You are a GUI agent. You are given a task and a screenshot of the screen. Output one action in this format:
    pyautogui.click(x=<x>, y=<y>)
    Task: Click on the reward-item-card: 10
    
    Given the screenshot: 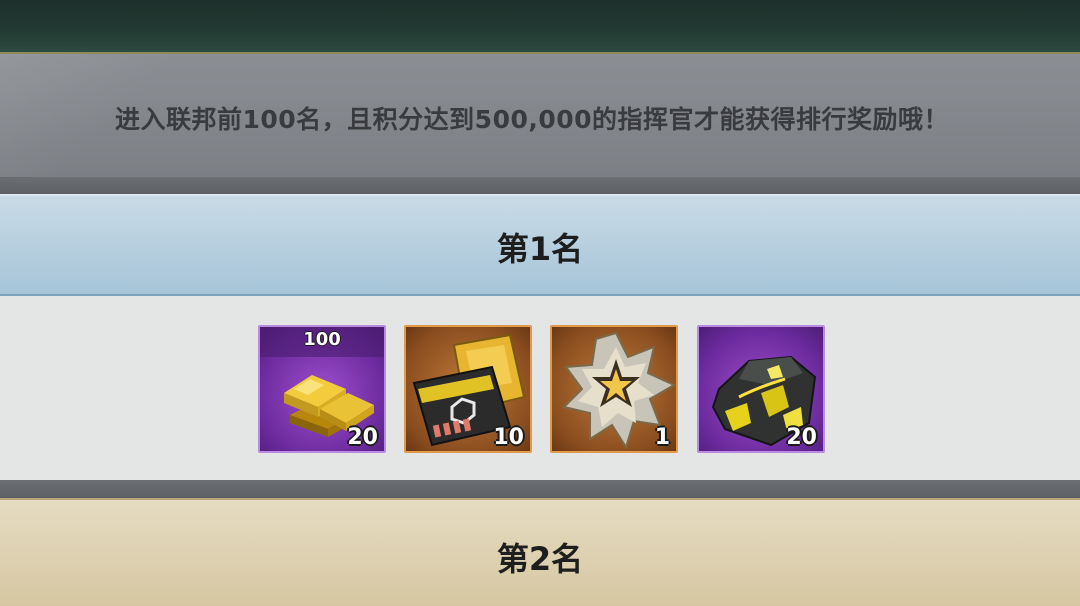 What is the action you would take?
    pyautogui.click(x=468, y=389)
    